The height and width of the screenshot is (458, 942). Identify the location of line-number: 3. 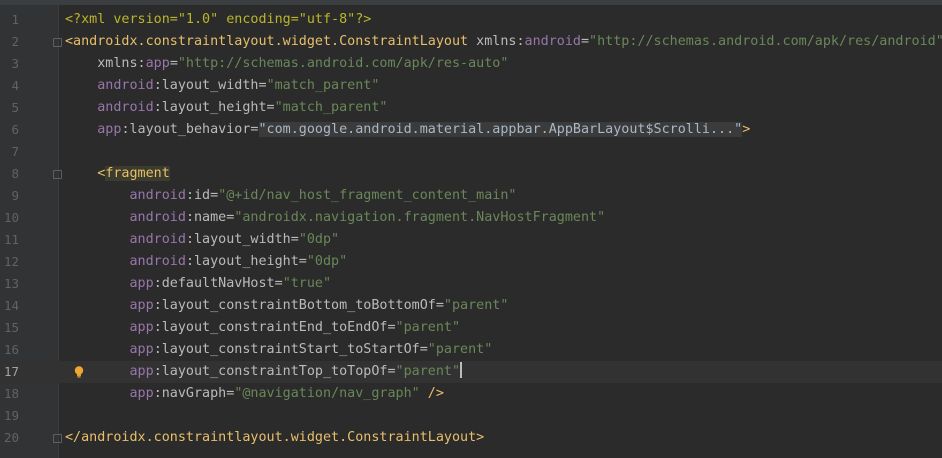
(9, 64).